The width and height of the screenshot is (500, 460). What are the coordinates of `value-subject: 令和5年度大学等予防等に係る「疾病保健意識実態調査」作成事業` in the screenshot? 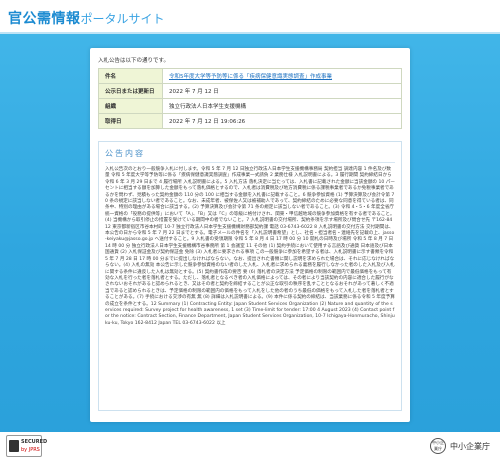 It's located at (282, 76).